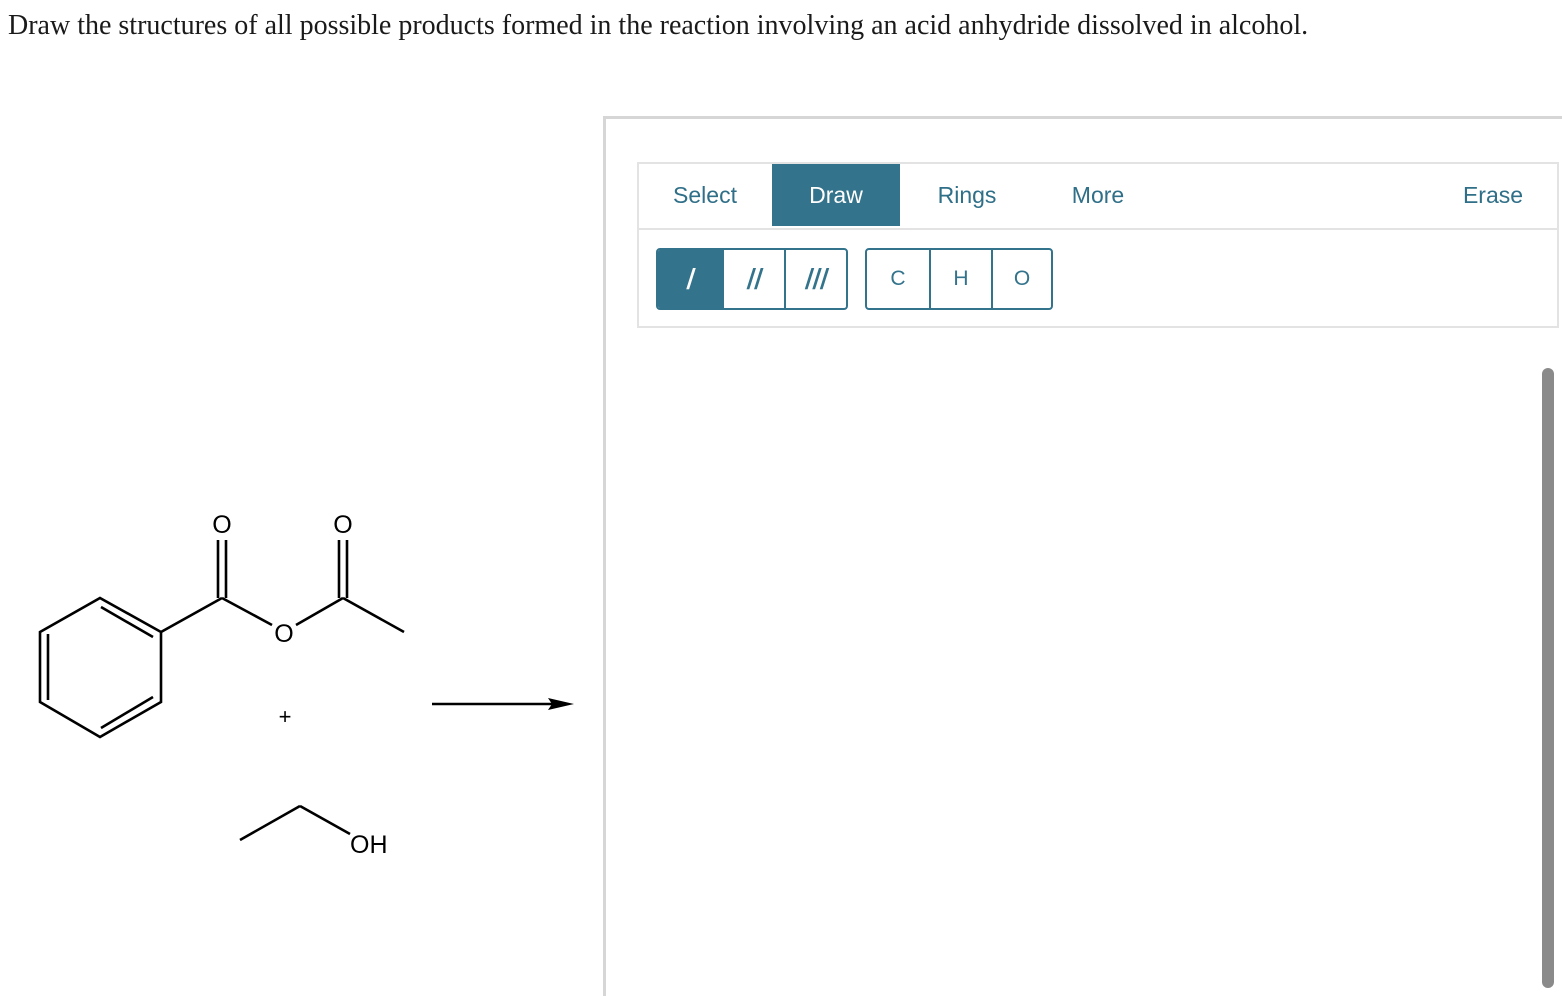  I want to click on tab-erase: Erase, so click(1493, 195).